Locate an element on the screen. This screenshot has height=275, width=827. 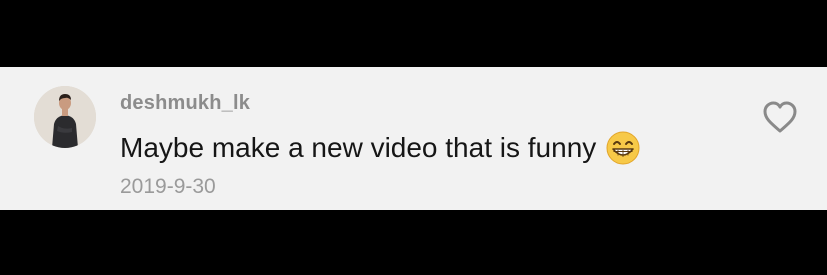
comment-body: Maybe make a new video that is funny is located at coordinates (380, 148).